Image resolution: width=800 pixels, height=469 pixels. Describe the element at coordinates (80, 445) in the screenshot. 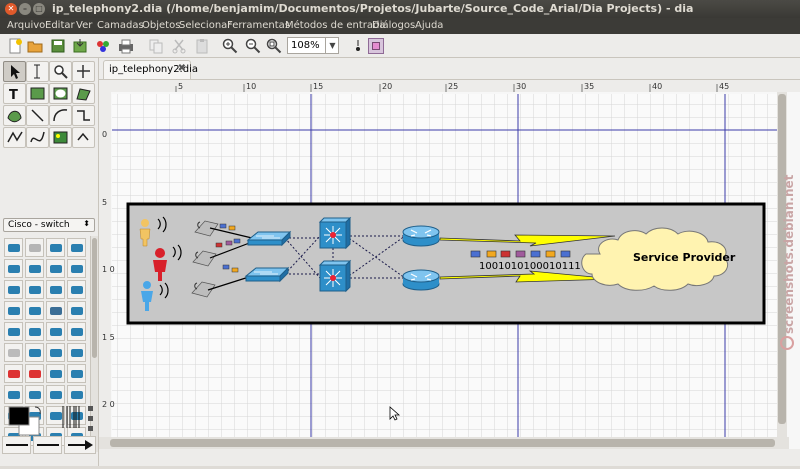

I see `end-arrow-selector` at that location.